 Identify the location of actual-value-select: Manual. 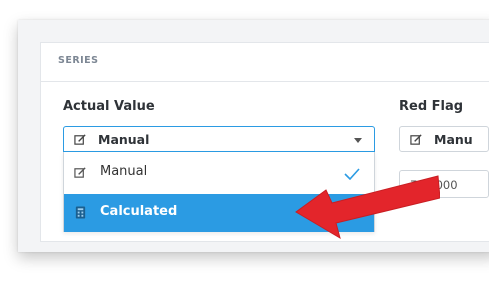
(219, 139).